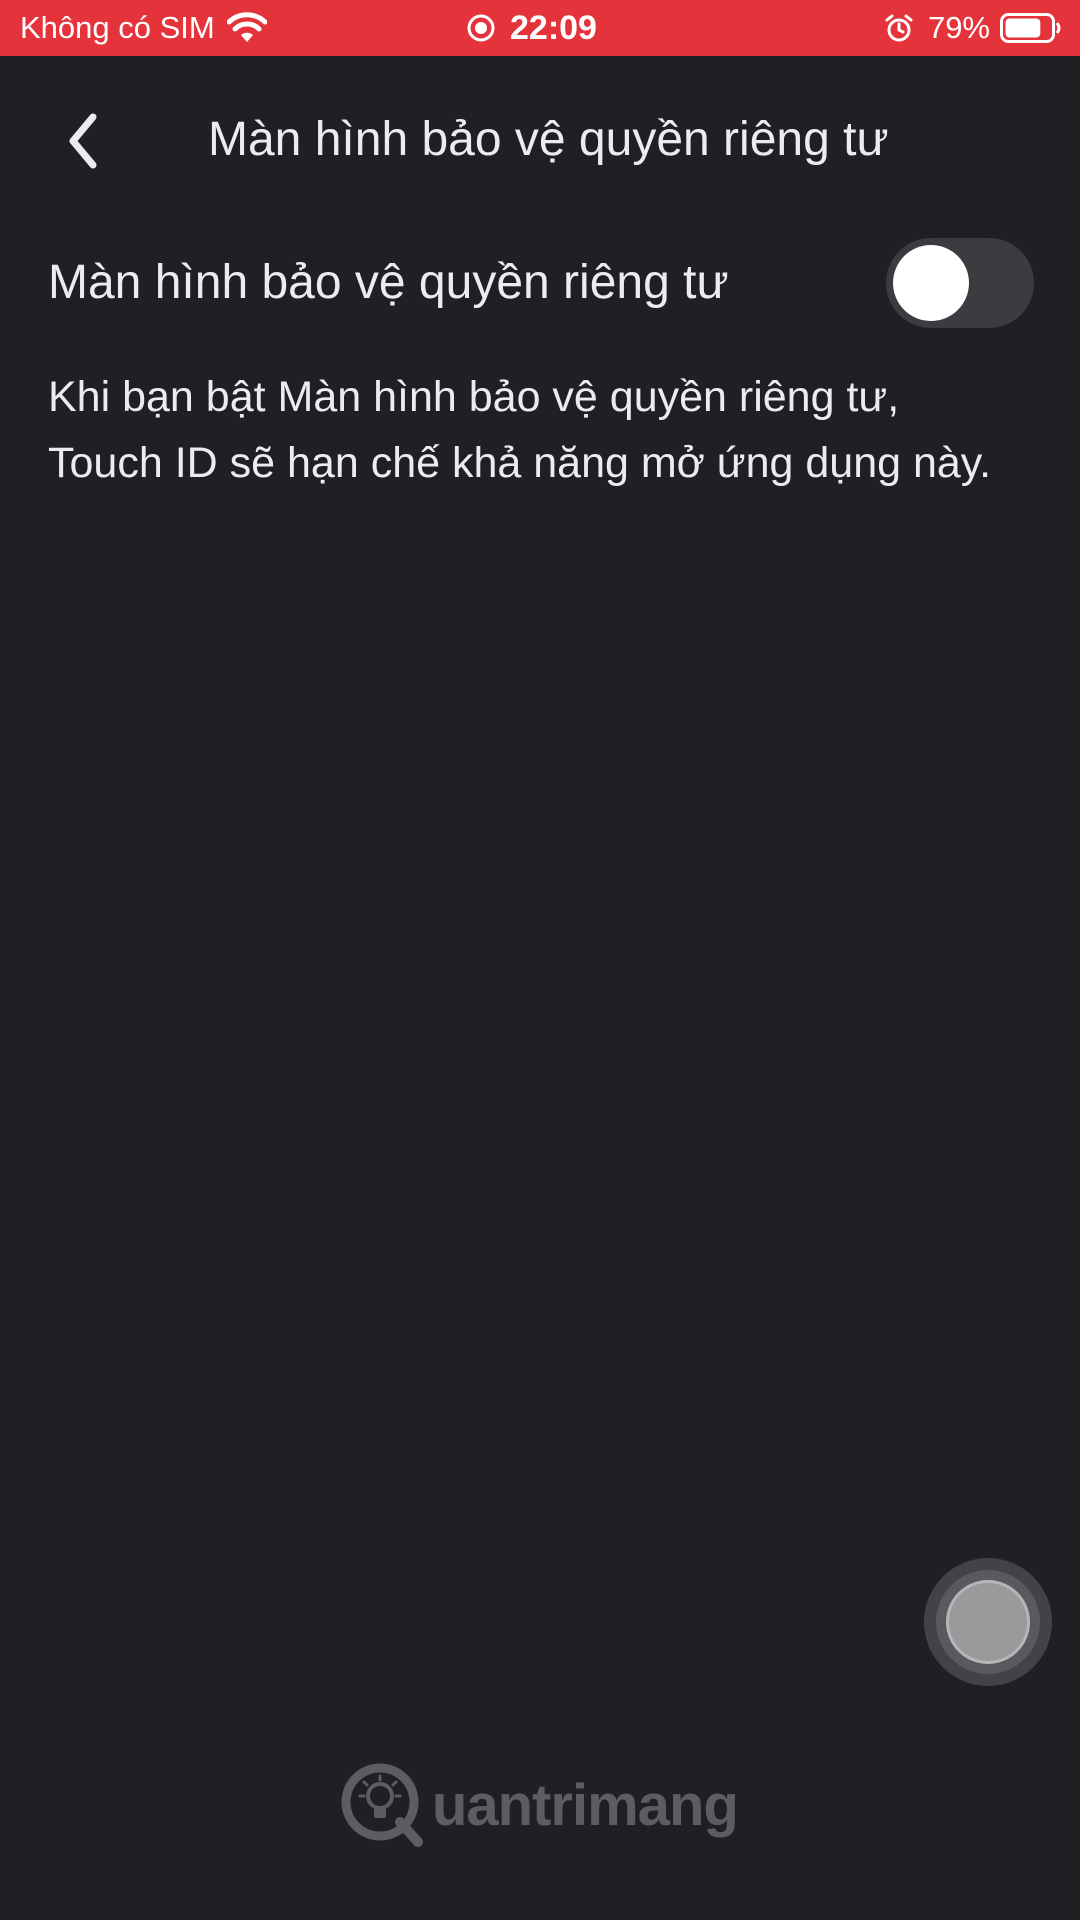 The width and height of the screenshot is (1080, 1920). Describe the element at coordinates (958, 27) in the screenshot. I see `battery-percent: 79%` at that location.